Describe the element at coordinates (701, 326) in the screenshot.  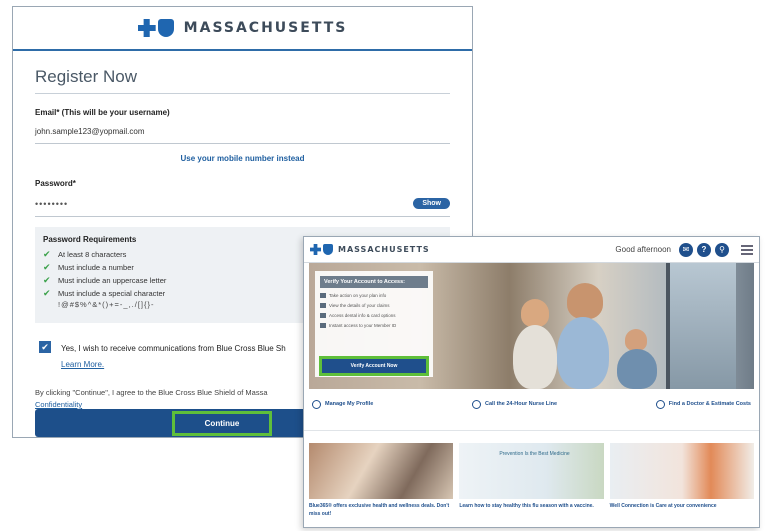
I see `hero-door-image` at that location.